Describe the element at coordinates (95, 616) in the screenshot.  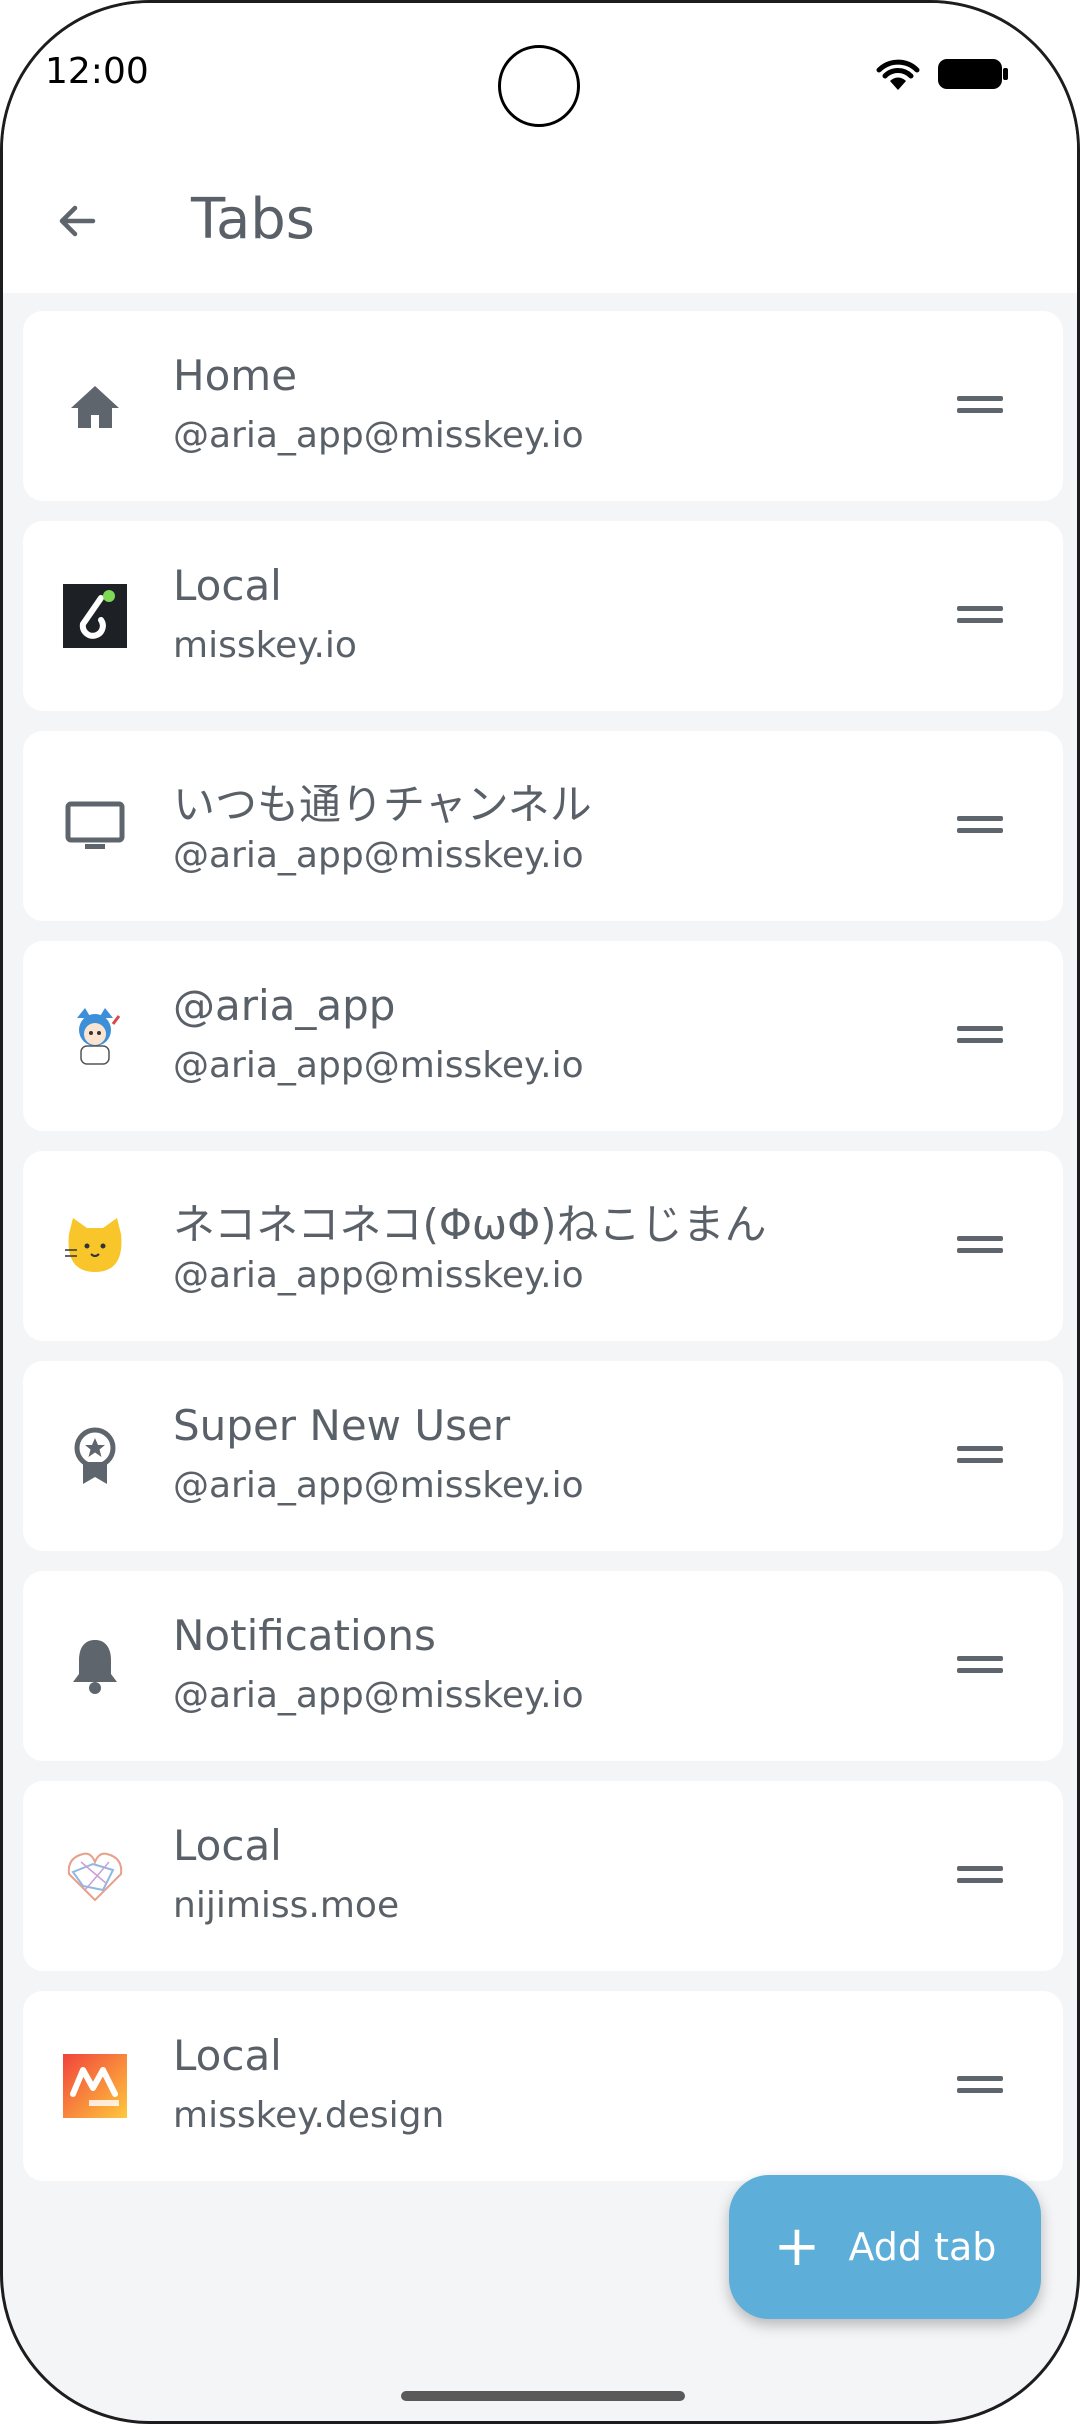
I see `misskey-io-logo` at that location.